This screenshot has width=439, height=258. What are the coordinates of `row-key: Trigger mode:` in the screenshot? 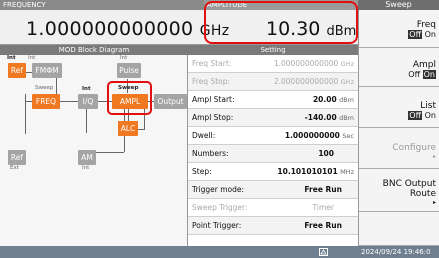 It's located at (218, 189).